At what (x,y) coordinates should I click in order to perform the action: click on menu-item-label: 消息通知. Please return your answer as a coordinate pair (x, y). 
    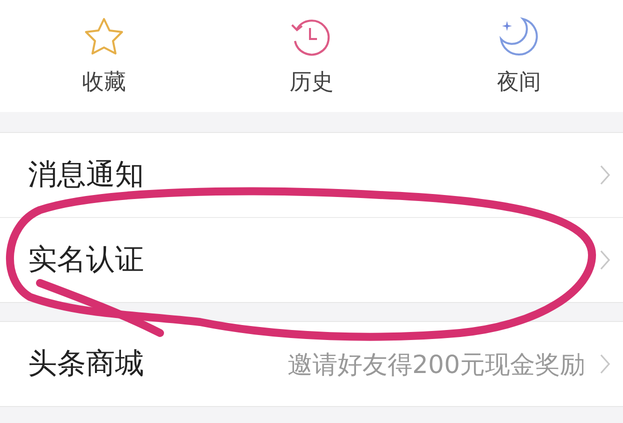
    Looking at the image, I should click on (86, 174).